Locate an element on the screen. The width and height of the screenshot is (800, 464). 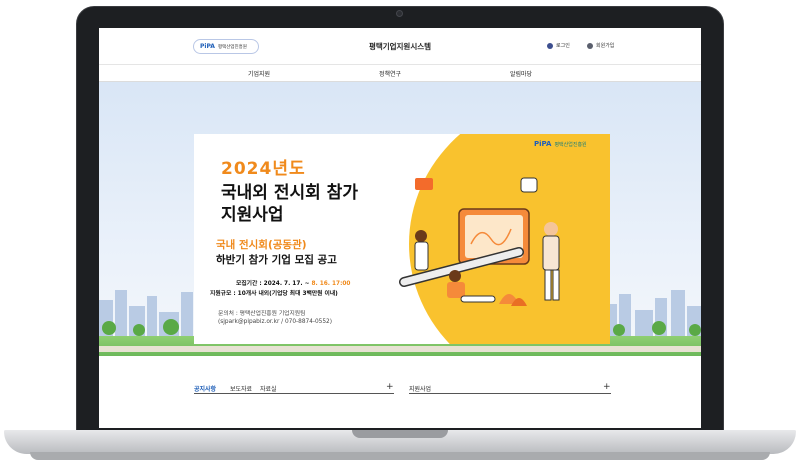
person-add-icon is located at coordinates (590, 45).